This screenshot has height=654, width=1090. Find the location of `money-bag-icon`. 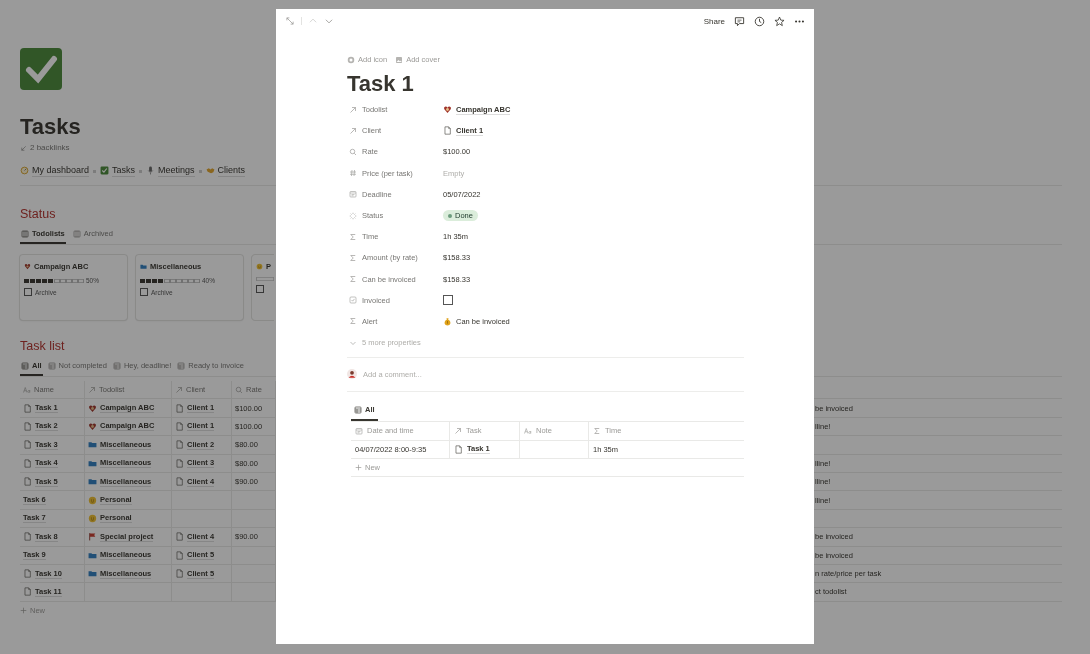

money-bag-icon is located at coordinates (447, 321).